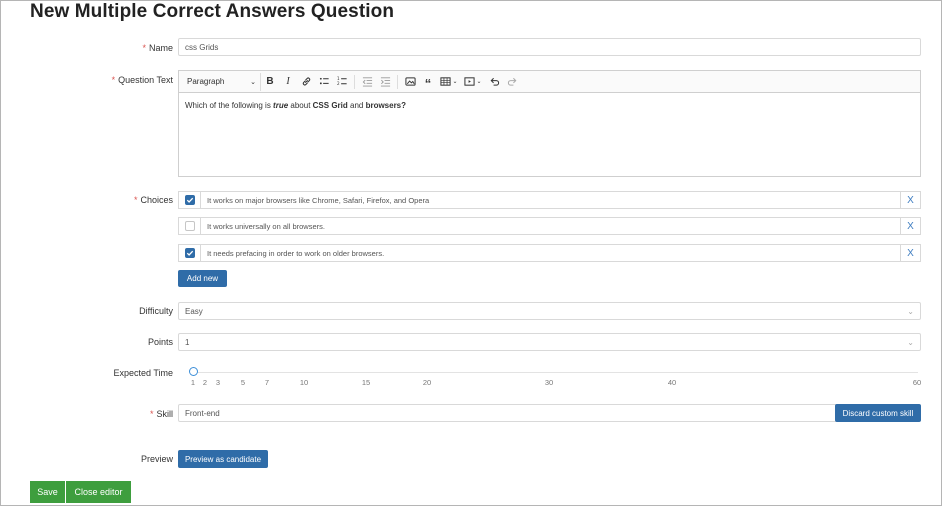 The width and height of the screenshot is (942, 506). I want to click on outdent-button, so click(367, 82).